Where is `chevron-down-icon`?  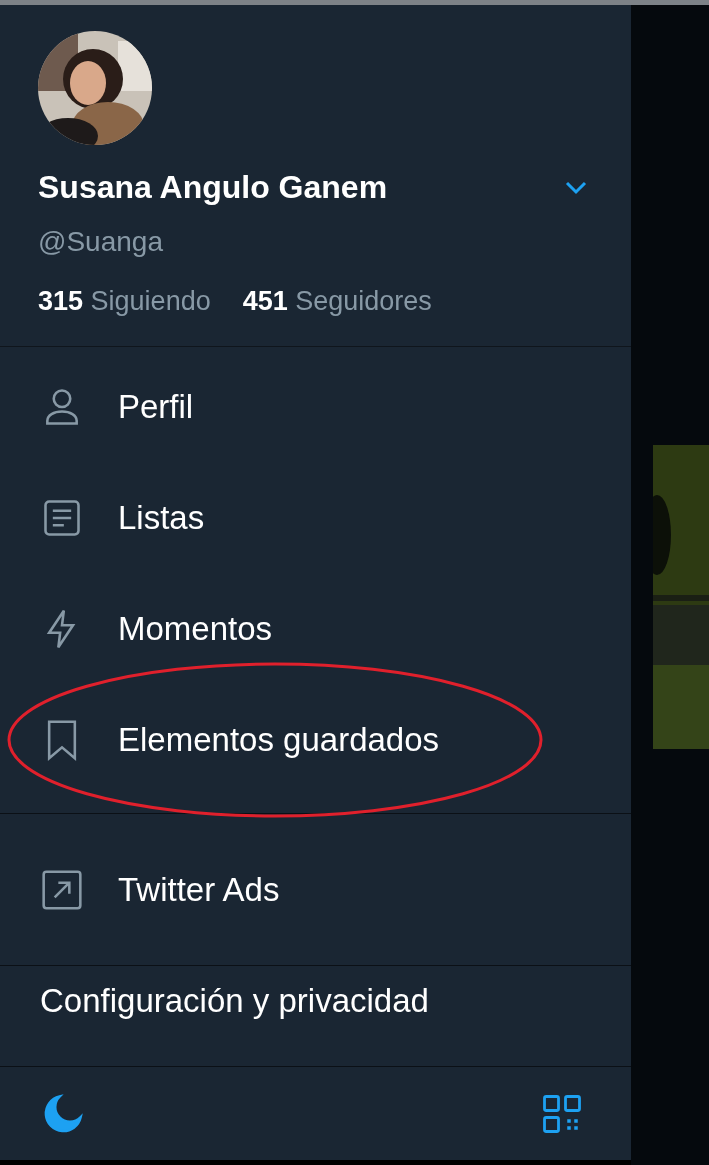
chevron-down-icon is located at coordinates (576, 187).